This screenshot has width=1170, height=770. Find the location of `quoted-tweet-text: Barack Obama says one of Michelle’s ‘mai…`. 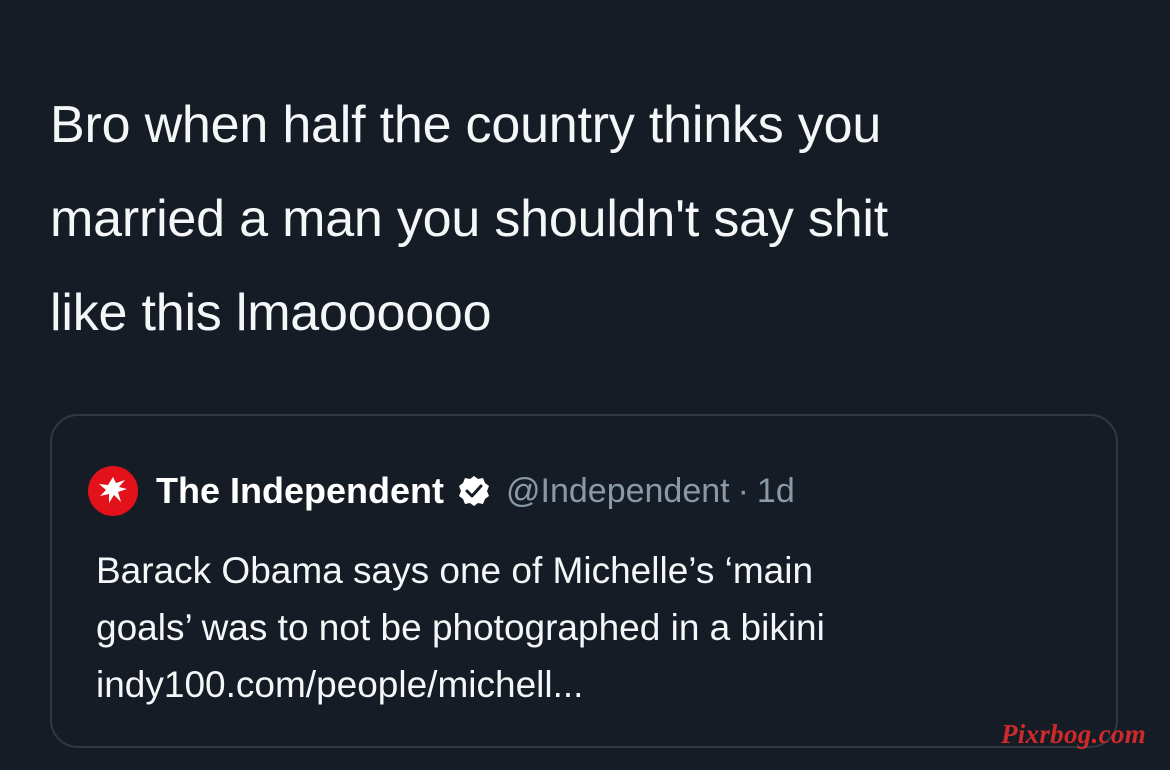

quoted-tweet-text: Barack Obama says one of Michelle’s ‘mai… is located at coordinates (460, 627).